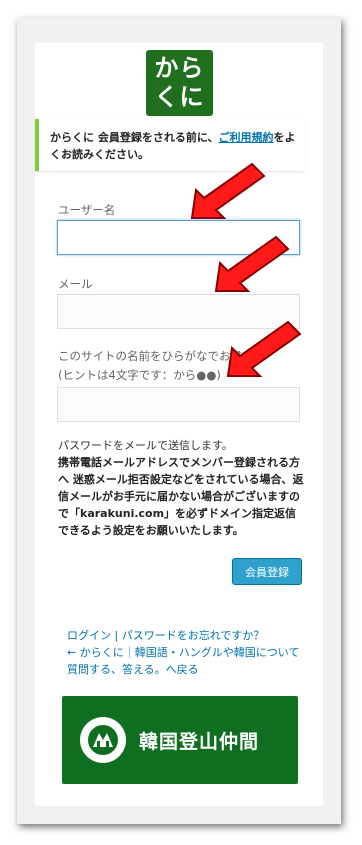 Image resolution: width=362 pixels, height=845 pixels. What do you see at coordinates (187, 661) in the screenshot?
I see `back-to-site-link: ← からくに｜韓国語・ハングルや韓国について質問する、答える。へ戻る` at bounding box center [187, 661].